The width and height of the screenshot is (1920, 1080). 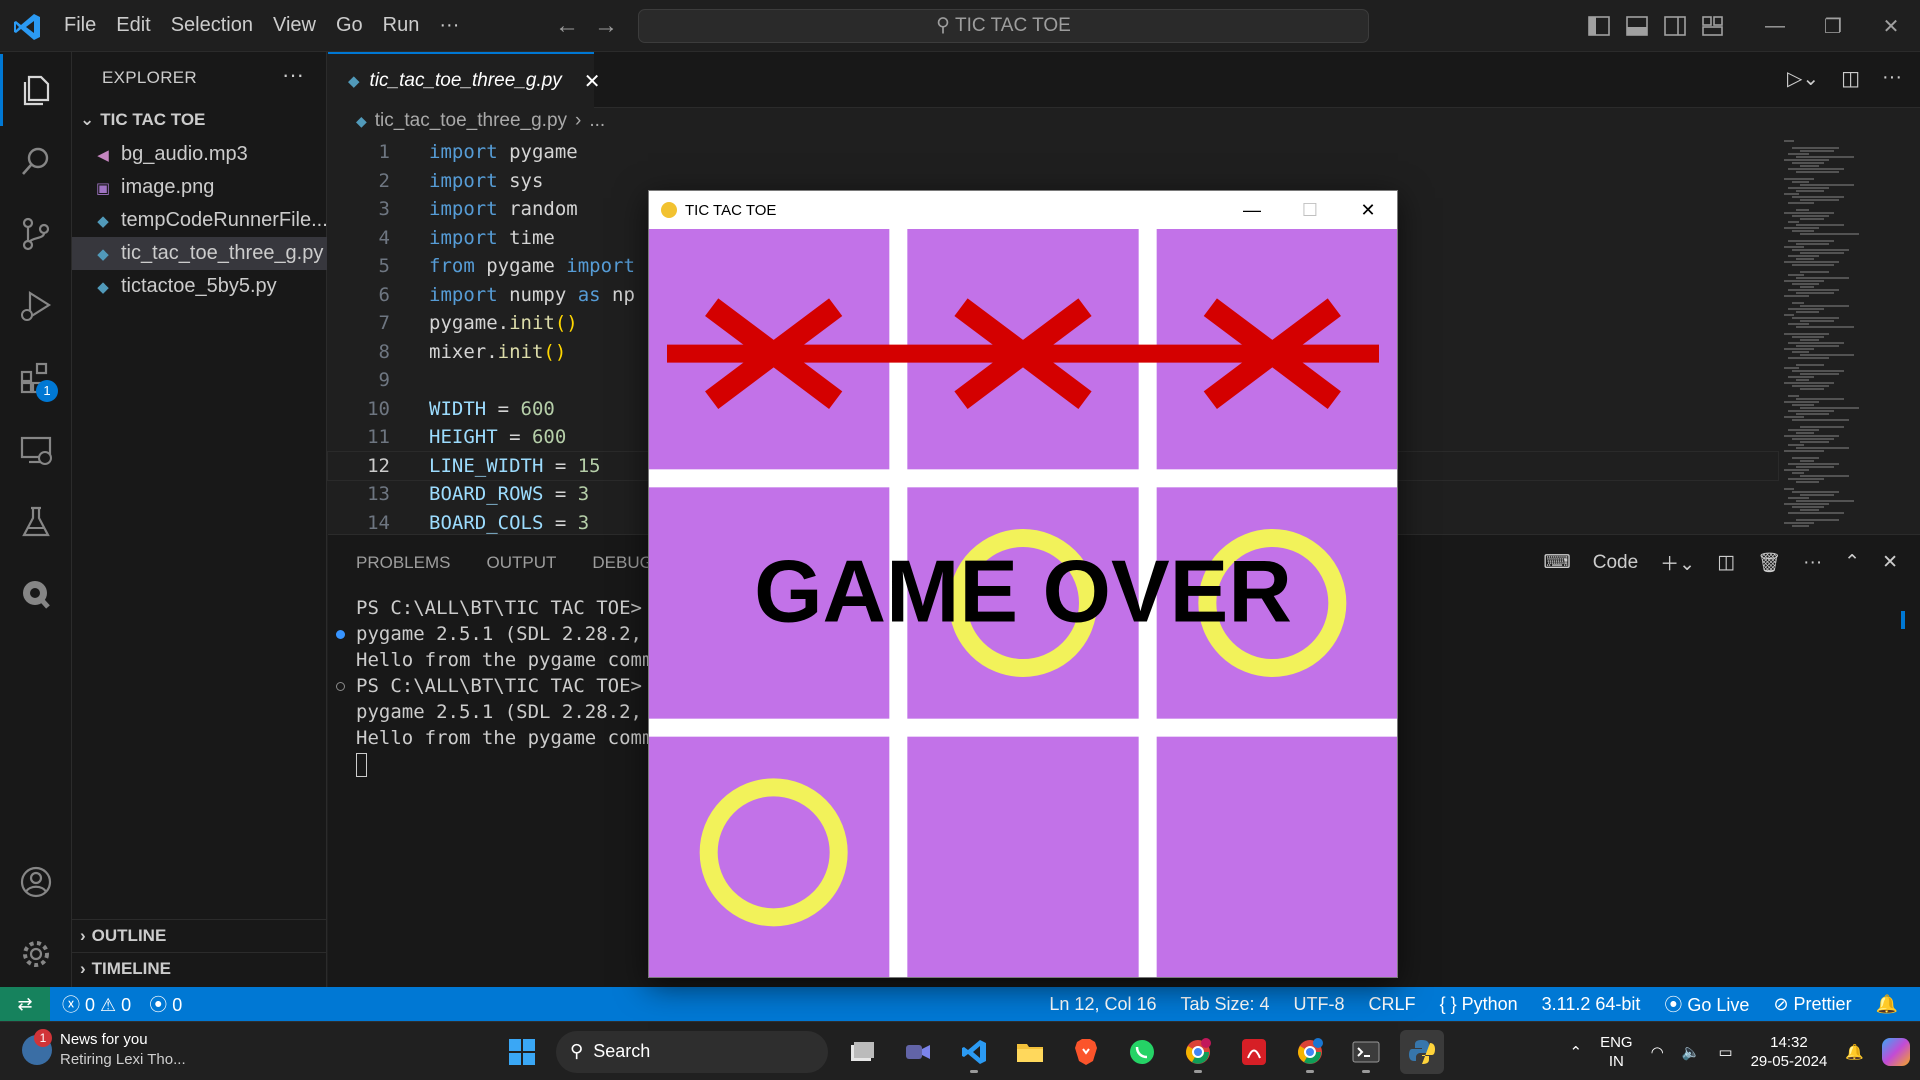 I want to click on run-debug-icon, so click(x=36, y=306).